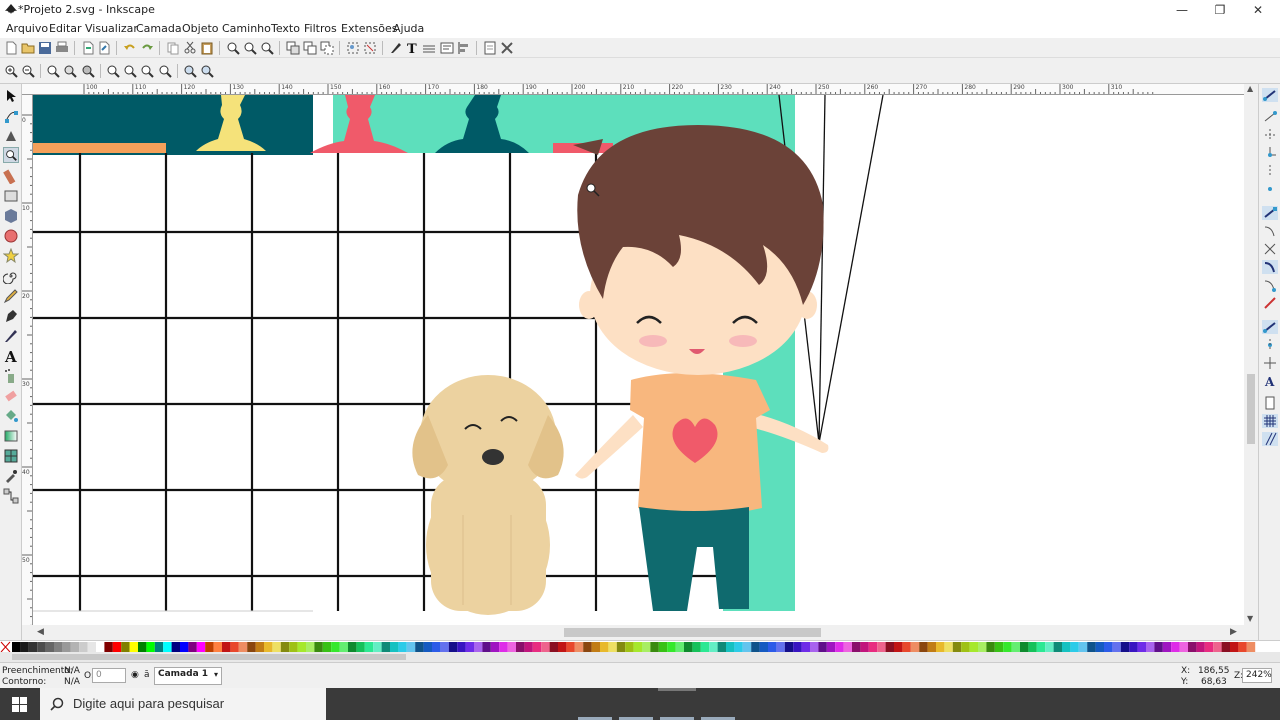 This screenshot has width=1280, height=720. I want to click on menu-caminho: Caminho, so click(246, 28).